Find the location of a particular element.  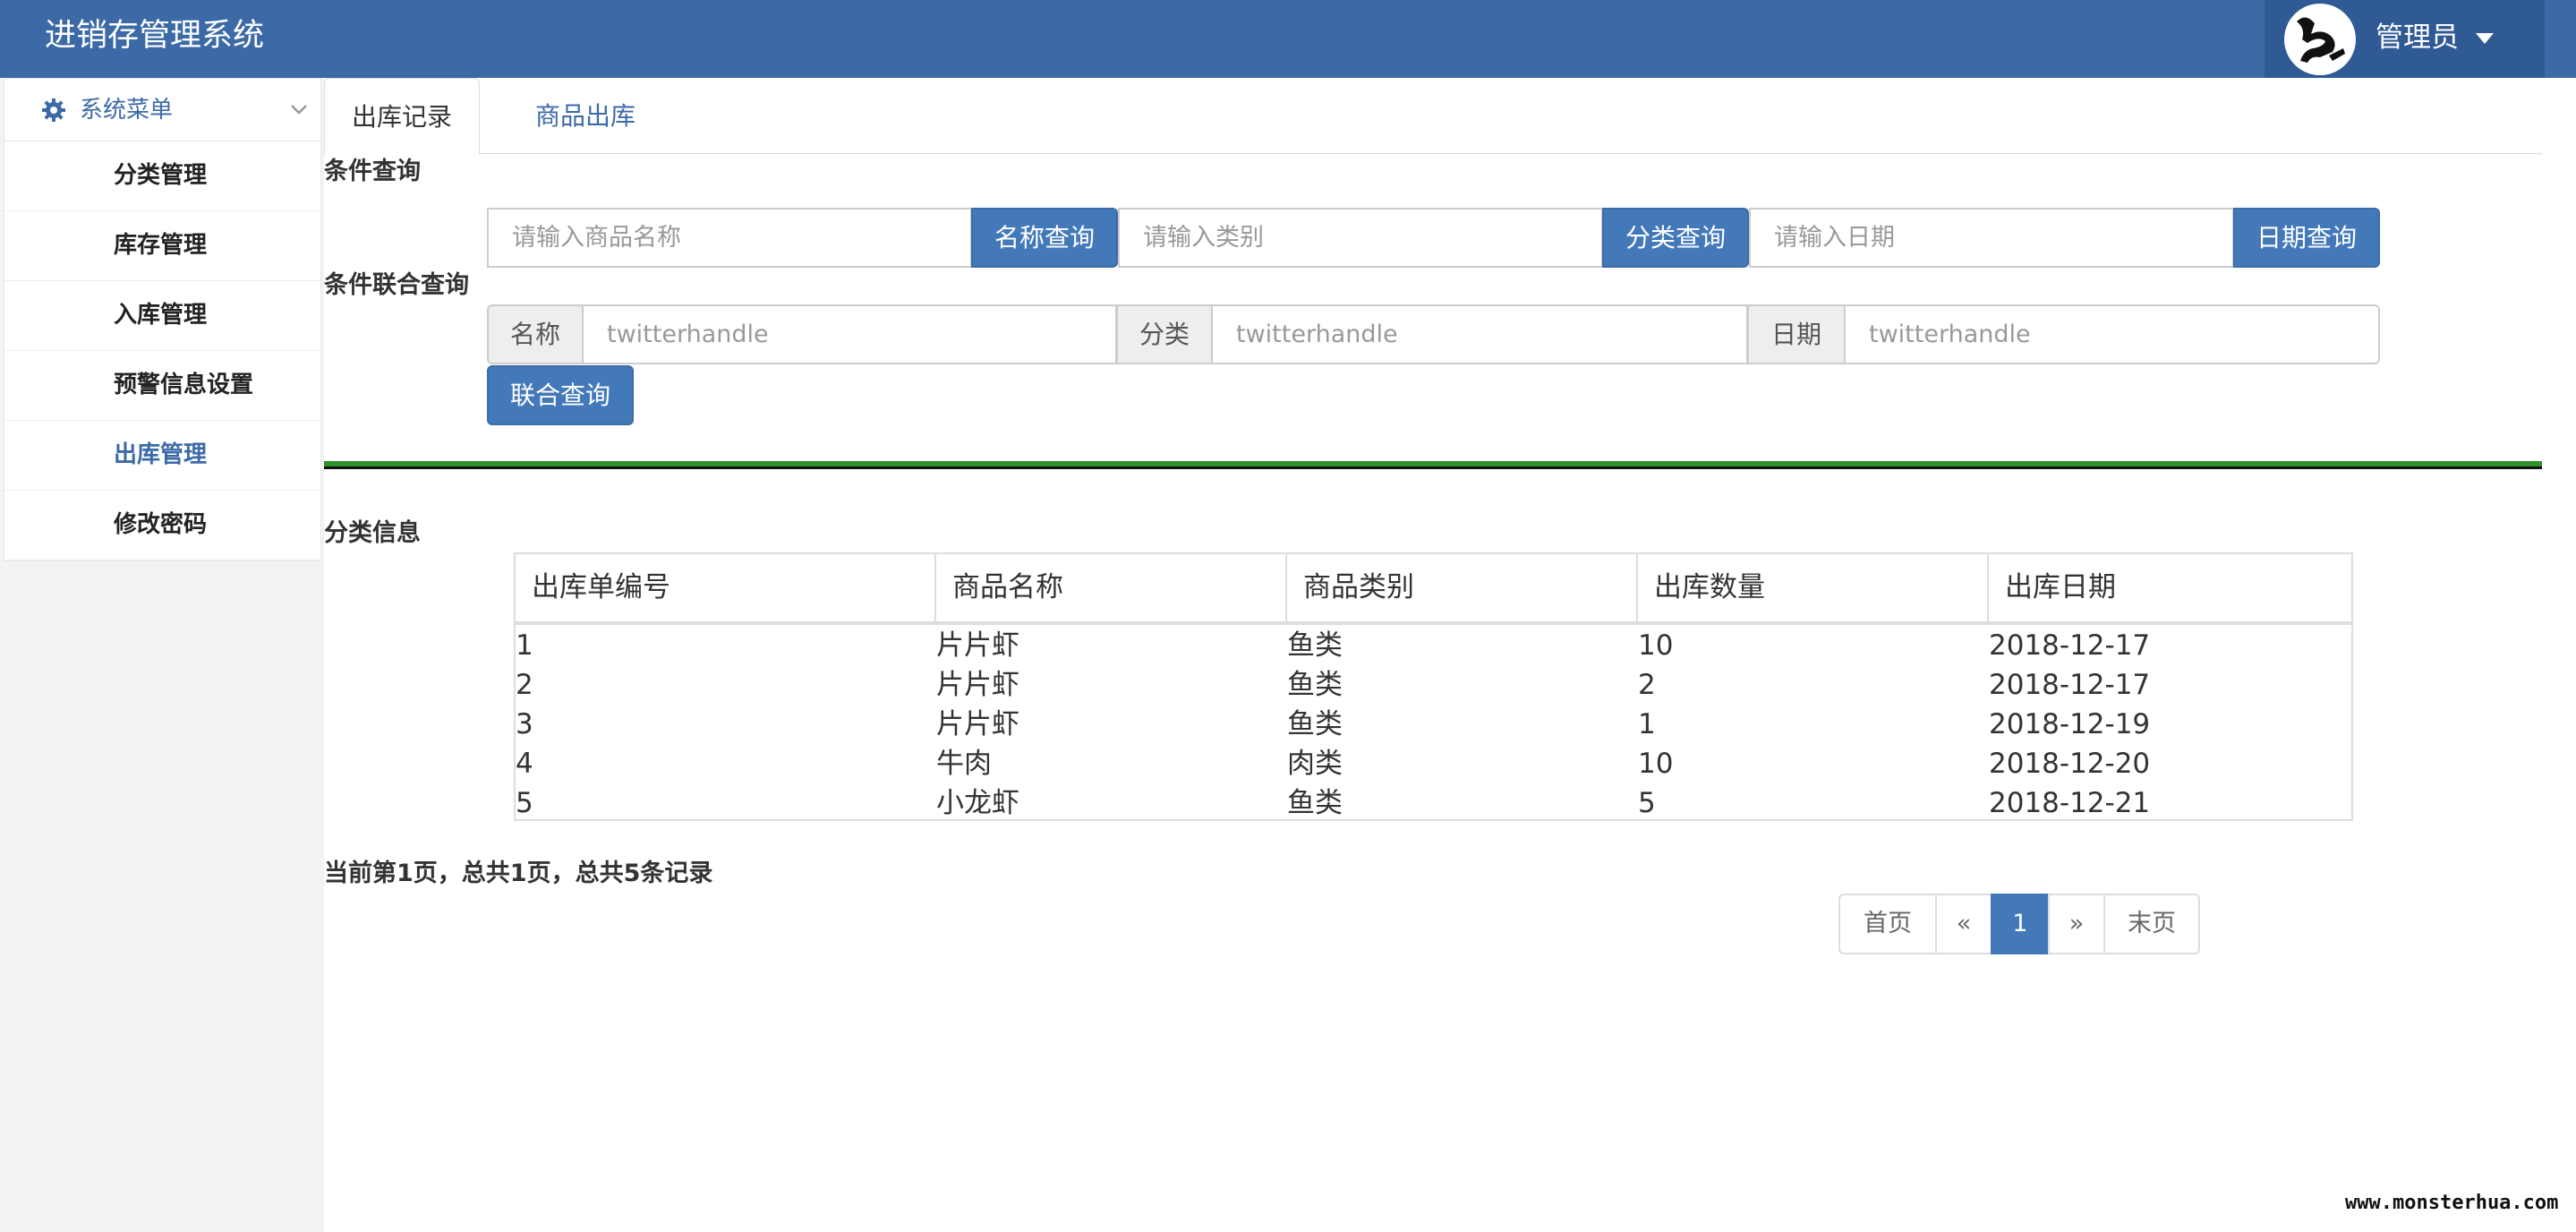

table-cell: 3 is located at coordinates (524, 724).